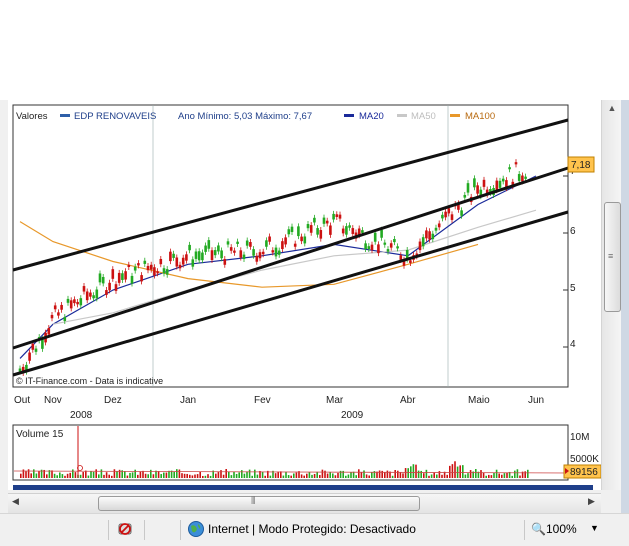 Image resolution: width=629 pixels, height=546 pixels. What do you see at coordinates (612, 257) in the screenshot?
I see `vertical-scroll-thumb: ≡` at bounding box center [612, 257].